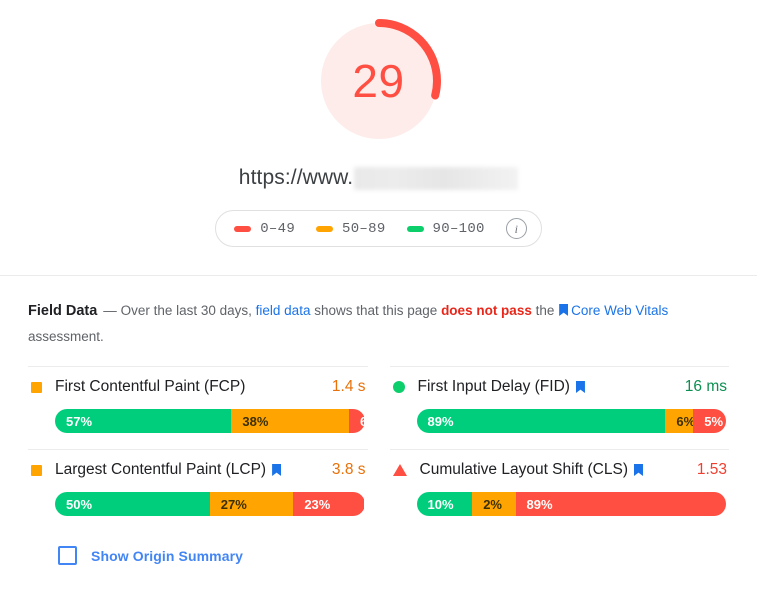 The image size is (757, 597). What do you see at coordinates (150, 386) in the screenshot?
I see `metric-fcp-name: First Contentful Paint (FCP)` at bounding box center [150, 386].